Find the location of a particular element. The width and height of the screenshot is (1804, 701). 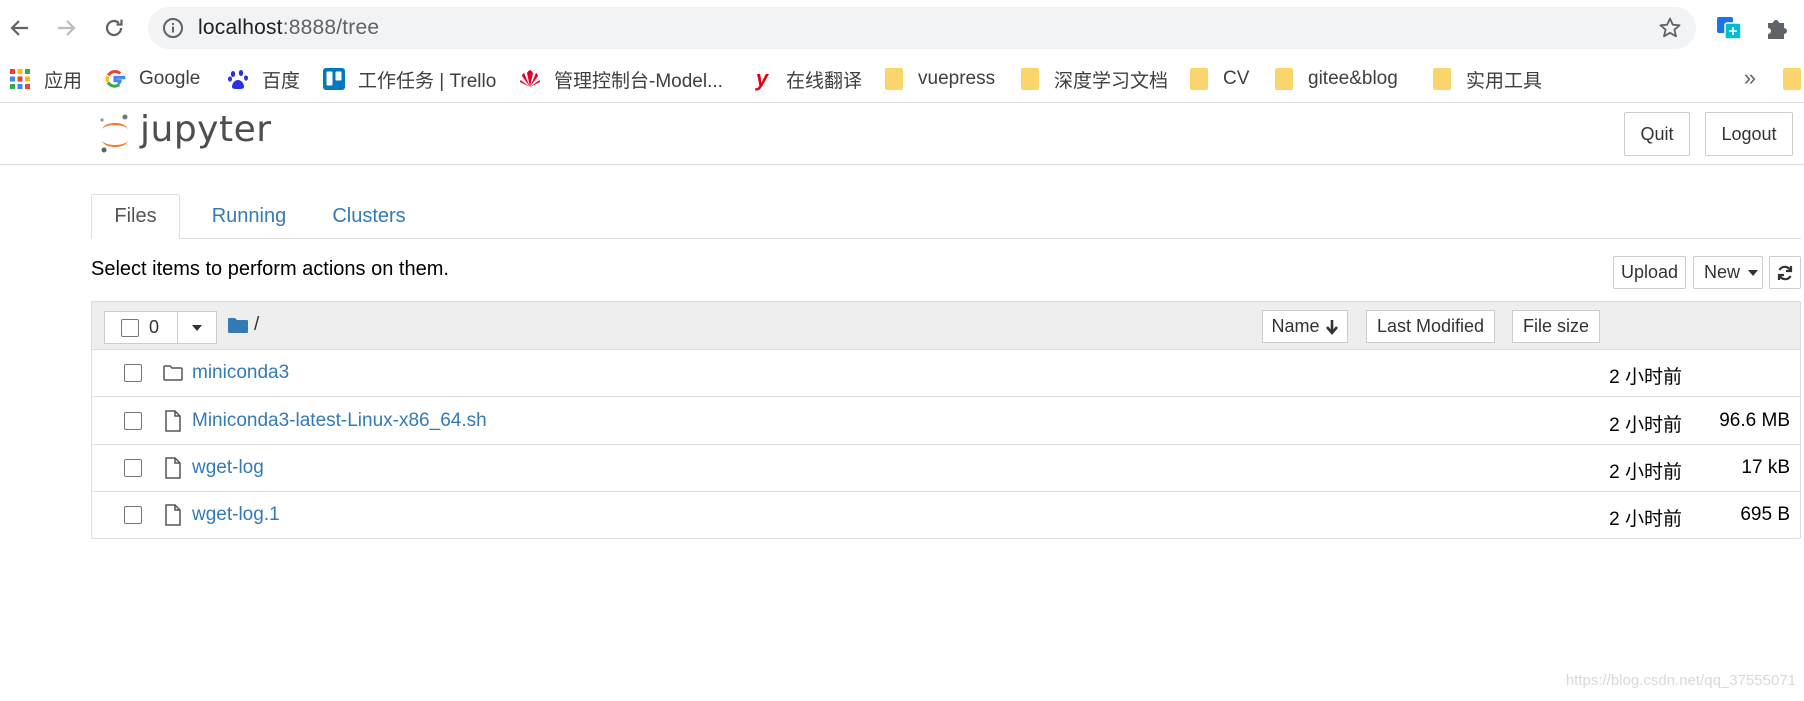

new-button: New is located at coordinates (1728, 272).